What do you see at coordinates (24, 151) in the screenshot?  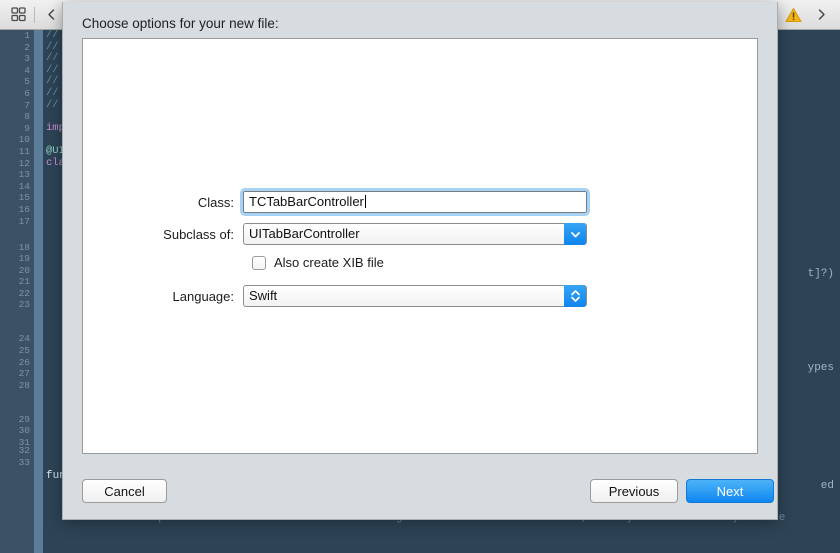 I see `line-number: 11` at bounding box center [24, 151].